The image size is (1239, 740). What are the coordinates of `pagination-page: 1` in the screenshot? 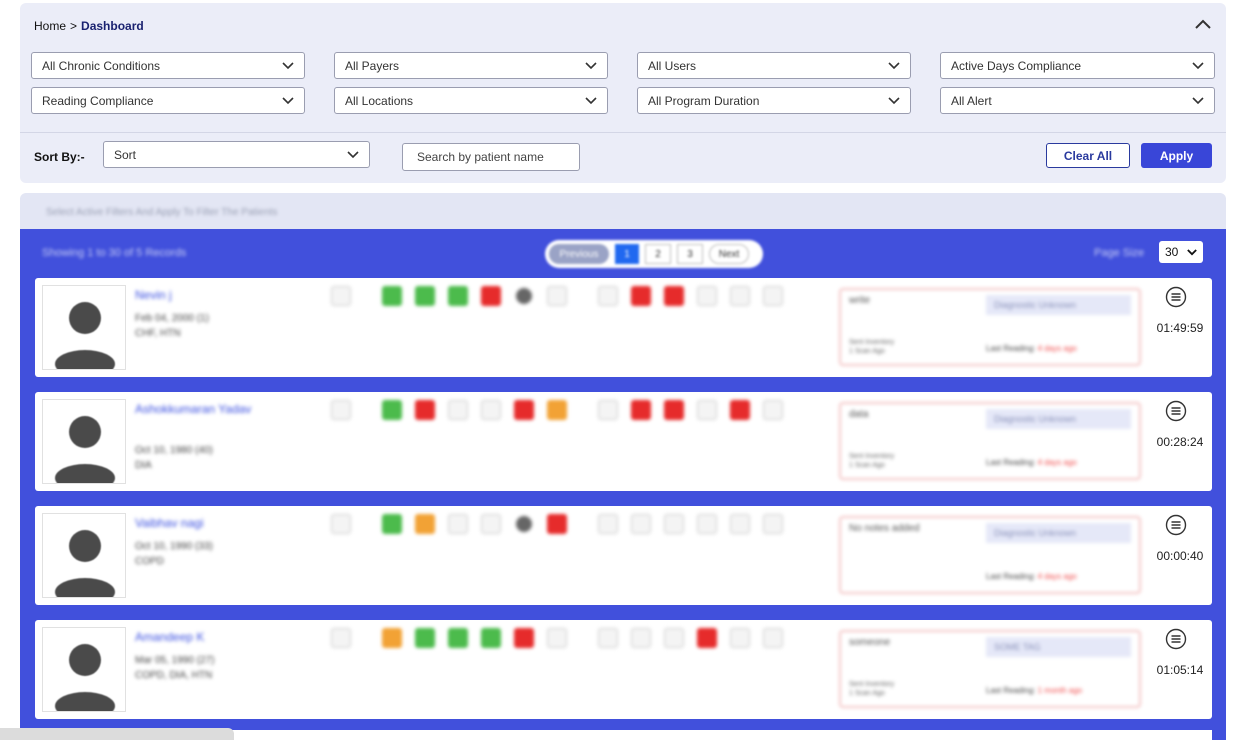 It's located at (627, 254).